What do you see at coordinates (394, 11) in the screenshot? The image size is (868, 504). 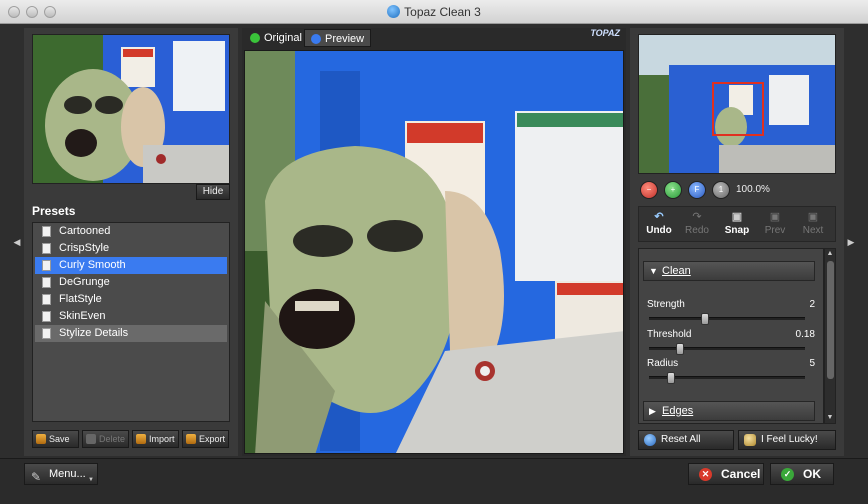 I see `topaz-app-icon` at bounding box center [394, 11].